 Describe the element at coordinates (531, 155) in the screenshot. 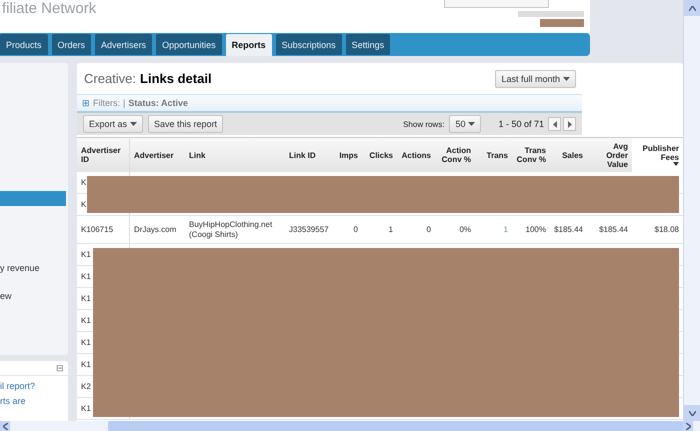

I see `column-header: Trans Conv %` at that location.